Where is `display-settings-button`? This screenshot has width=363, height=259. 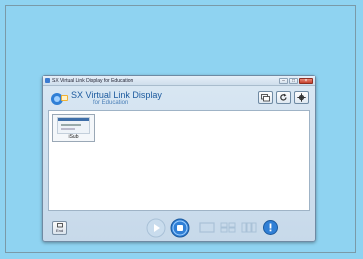
display-settings-button is located at coordinates (265, 97).